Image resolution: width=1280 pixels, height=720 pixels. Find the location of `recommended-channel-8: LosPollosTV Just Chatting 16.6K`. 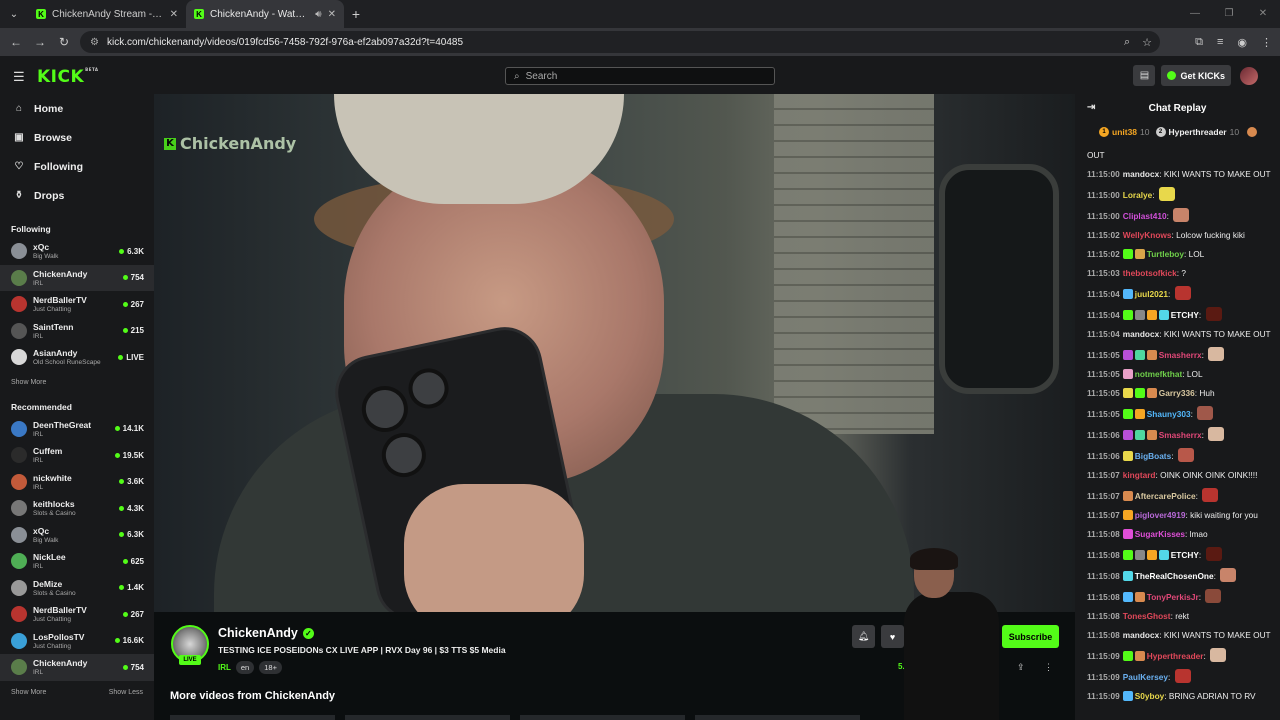

recommended-channel-8: LosPollosTV Just Chatting 16.6K is located at coordinates (77, 641).